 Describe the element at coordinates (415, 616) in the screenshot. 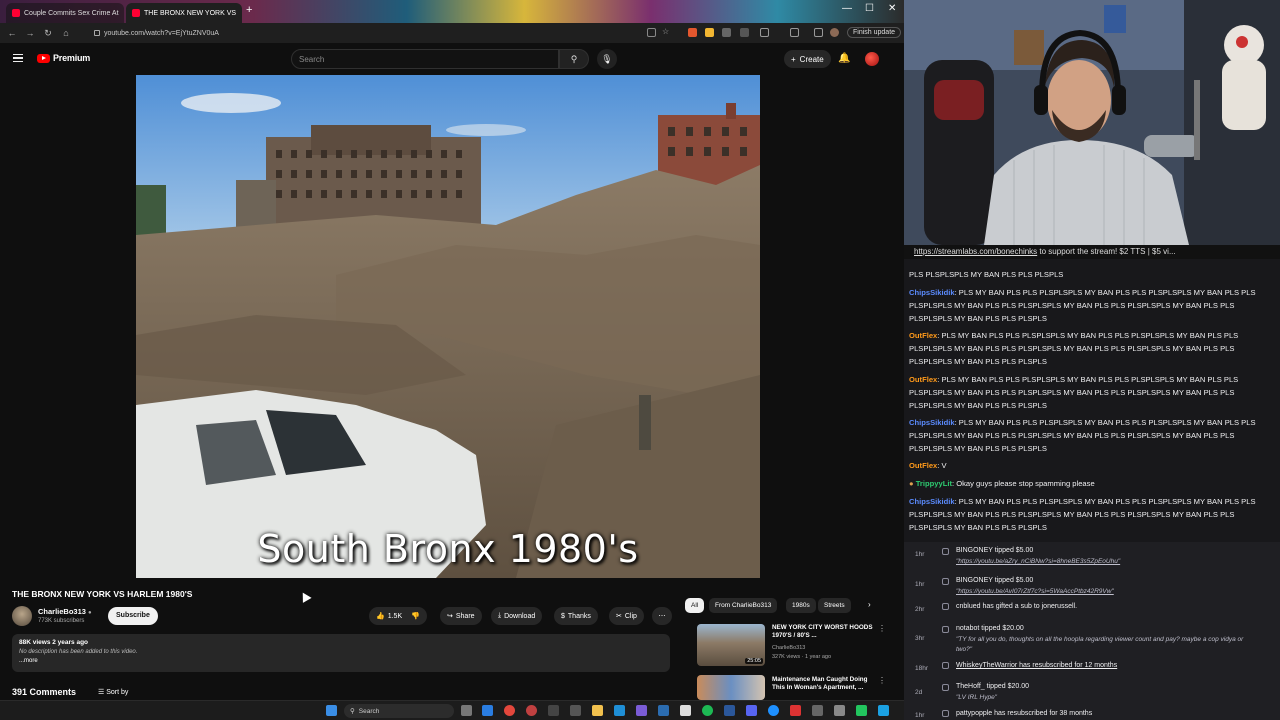

I see `thumbs-down-icon: 👎` at that location.